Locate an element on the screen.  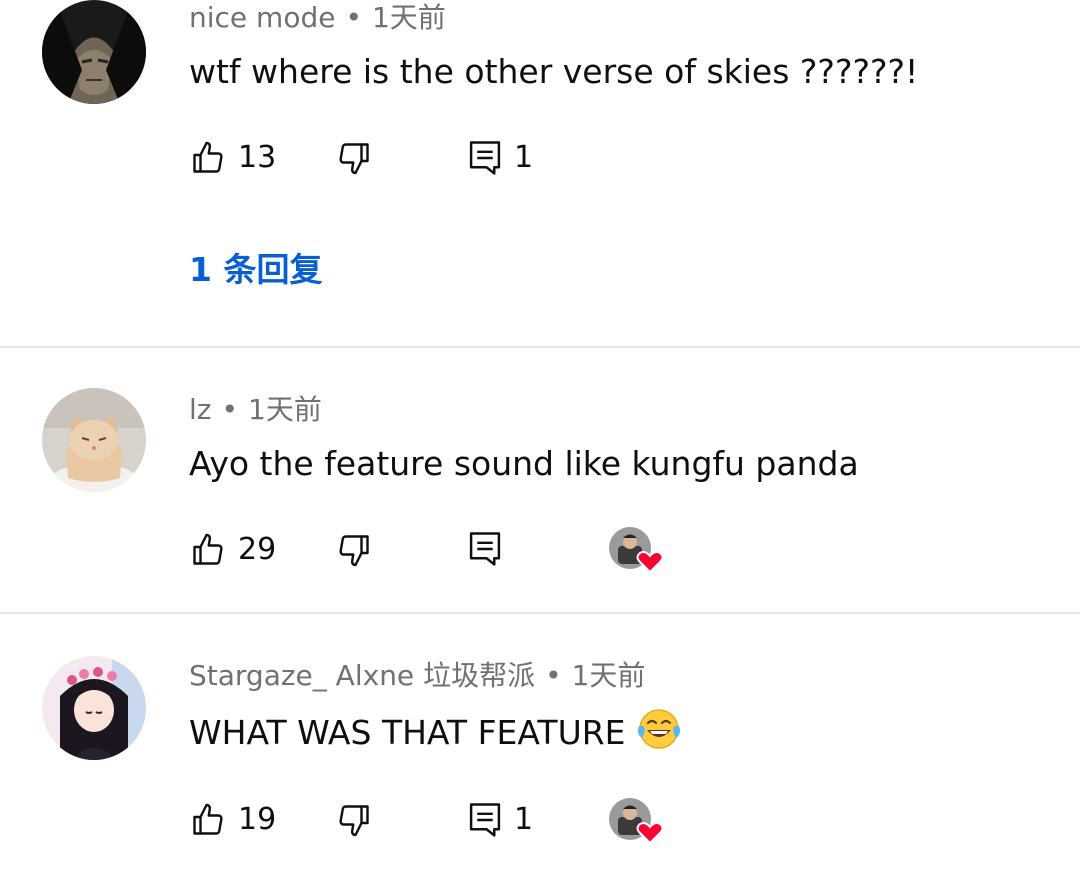
like-count: 19 is located at coordinates (257, 819).